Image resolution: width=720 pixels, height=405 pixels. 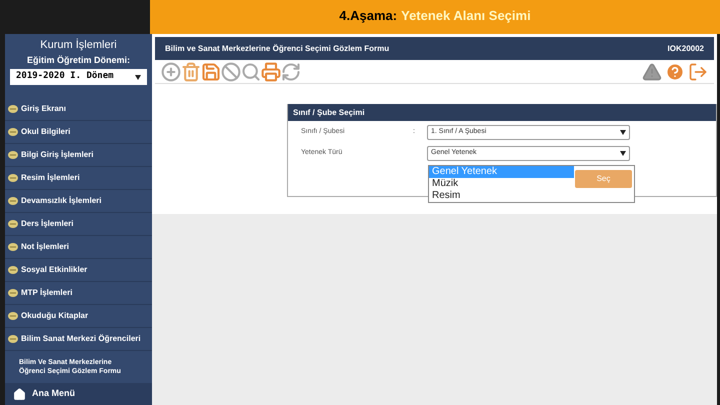 I want to click on menu-item: MTP İşlemleri, so click(x=46, y=293).